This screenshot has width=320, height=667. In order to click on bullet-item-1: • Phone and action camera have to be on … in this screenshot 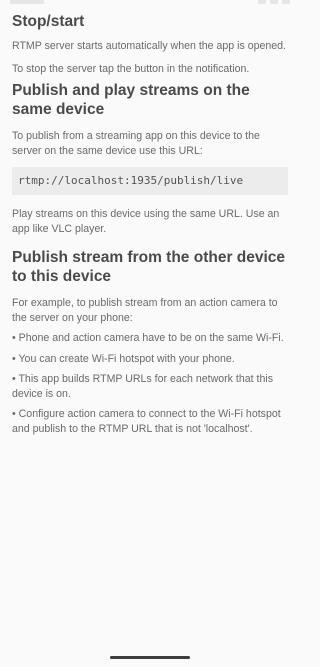, I will do `click(148, 338)`.